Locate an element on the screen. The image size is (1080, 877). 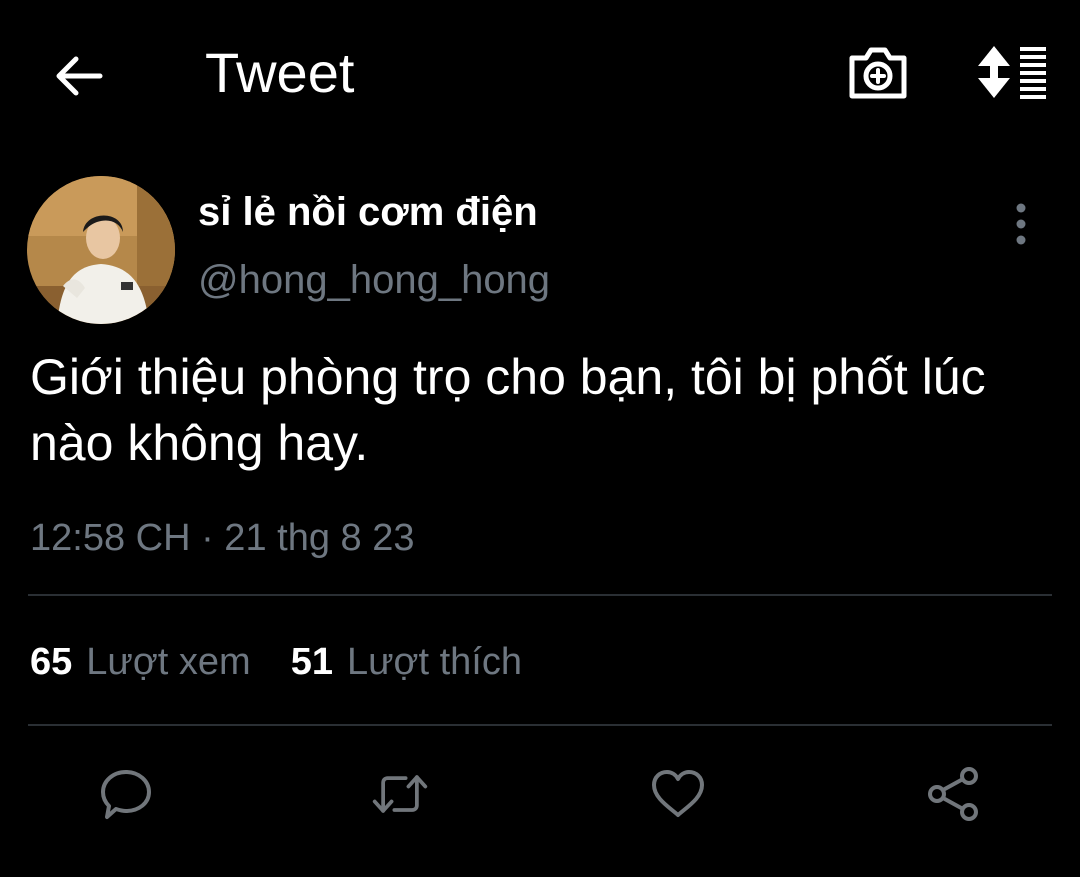
avatar is located at coordinates (101, 250).